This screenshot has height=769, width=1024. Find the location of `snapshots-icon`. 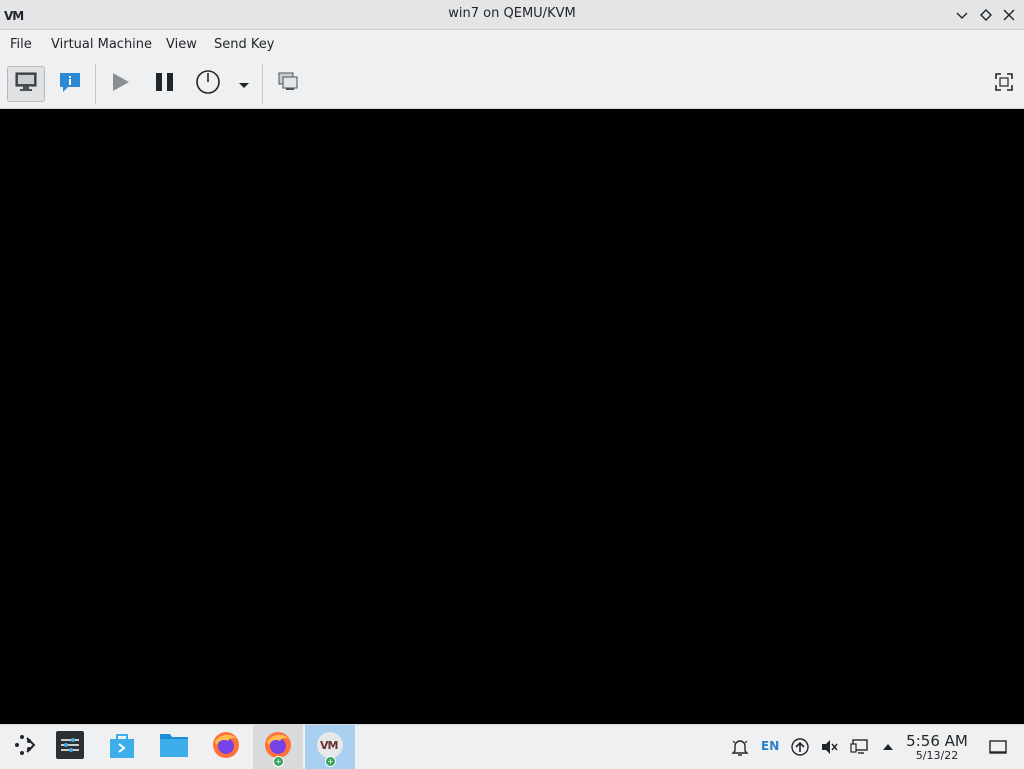

snapshots-icon is located at coordinates (288, 84).